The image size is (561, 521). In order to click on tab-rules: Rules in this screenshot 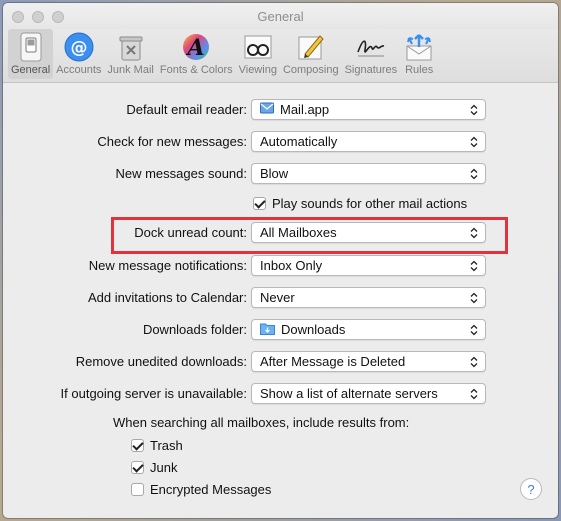, I will do `click(419, 54)`.